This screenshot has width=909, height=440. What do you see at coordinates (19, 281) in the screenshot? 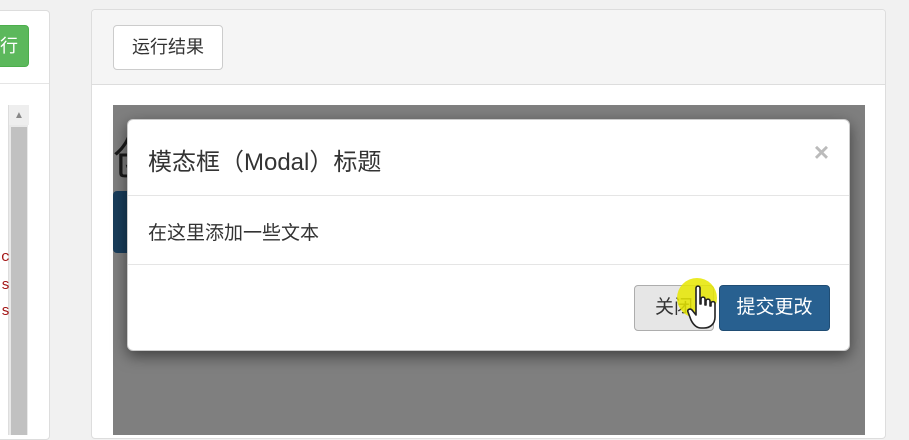
I see `scroll-thumb` at bounding box center [19, 281].